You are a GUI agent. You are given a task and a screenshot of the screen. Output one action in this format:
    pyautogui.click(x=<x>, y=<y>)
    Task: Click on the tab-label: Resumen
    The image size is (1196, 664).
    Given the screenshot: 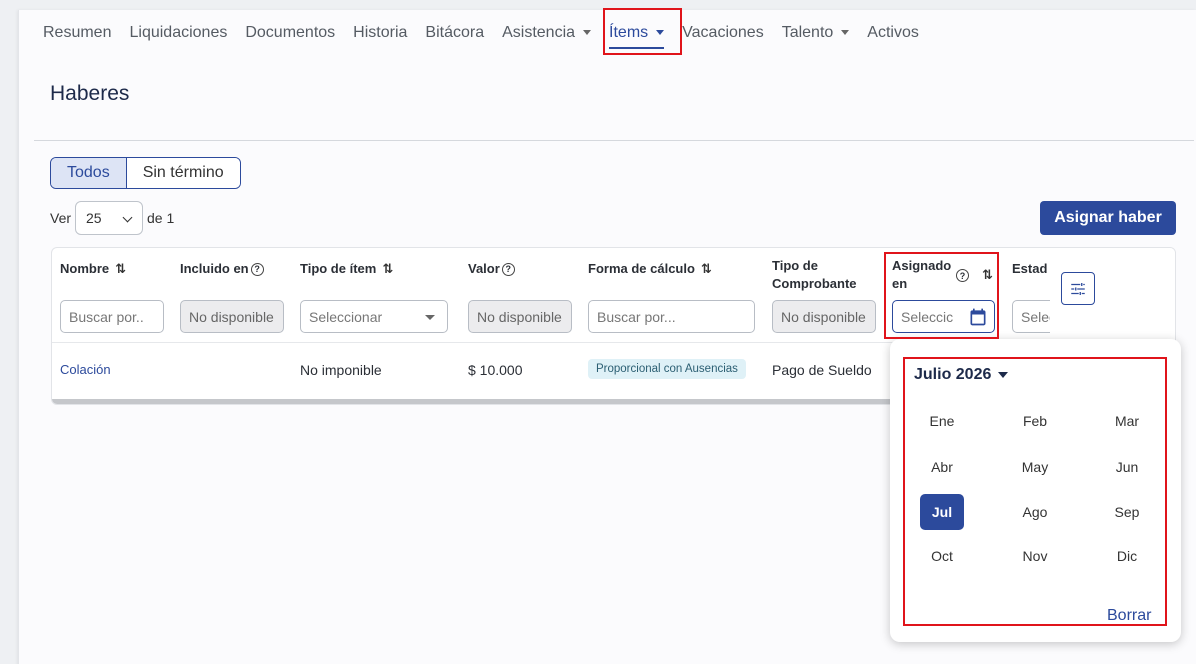 What is the action you would take?
    pyautogui.click(x=77, y=32)
    